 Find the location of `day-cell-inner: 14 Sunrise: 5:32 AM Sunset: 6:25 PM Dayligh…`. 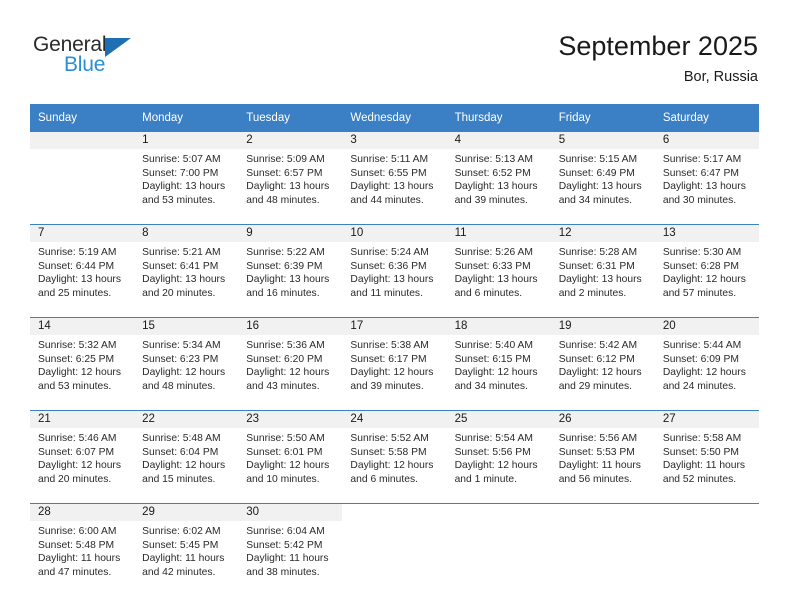

day-cell-inner: 14 Sunrise: 5:32 AM Sunset: 6:25 PM Dayligh… is located at coordinates (82, 364).